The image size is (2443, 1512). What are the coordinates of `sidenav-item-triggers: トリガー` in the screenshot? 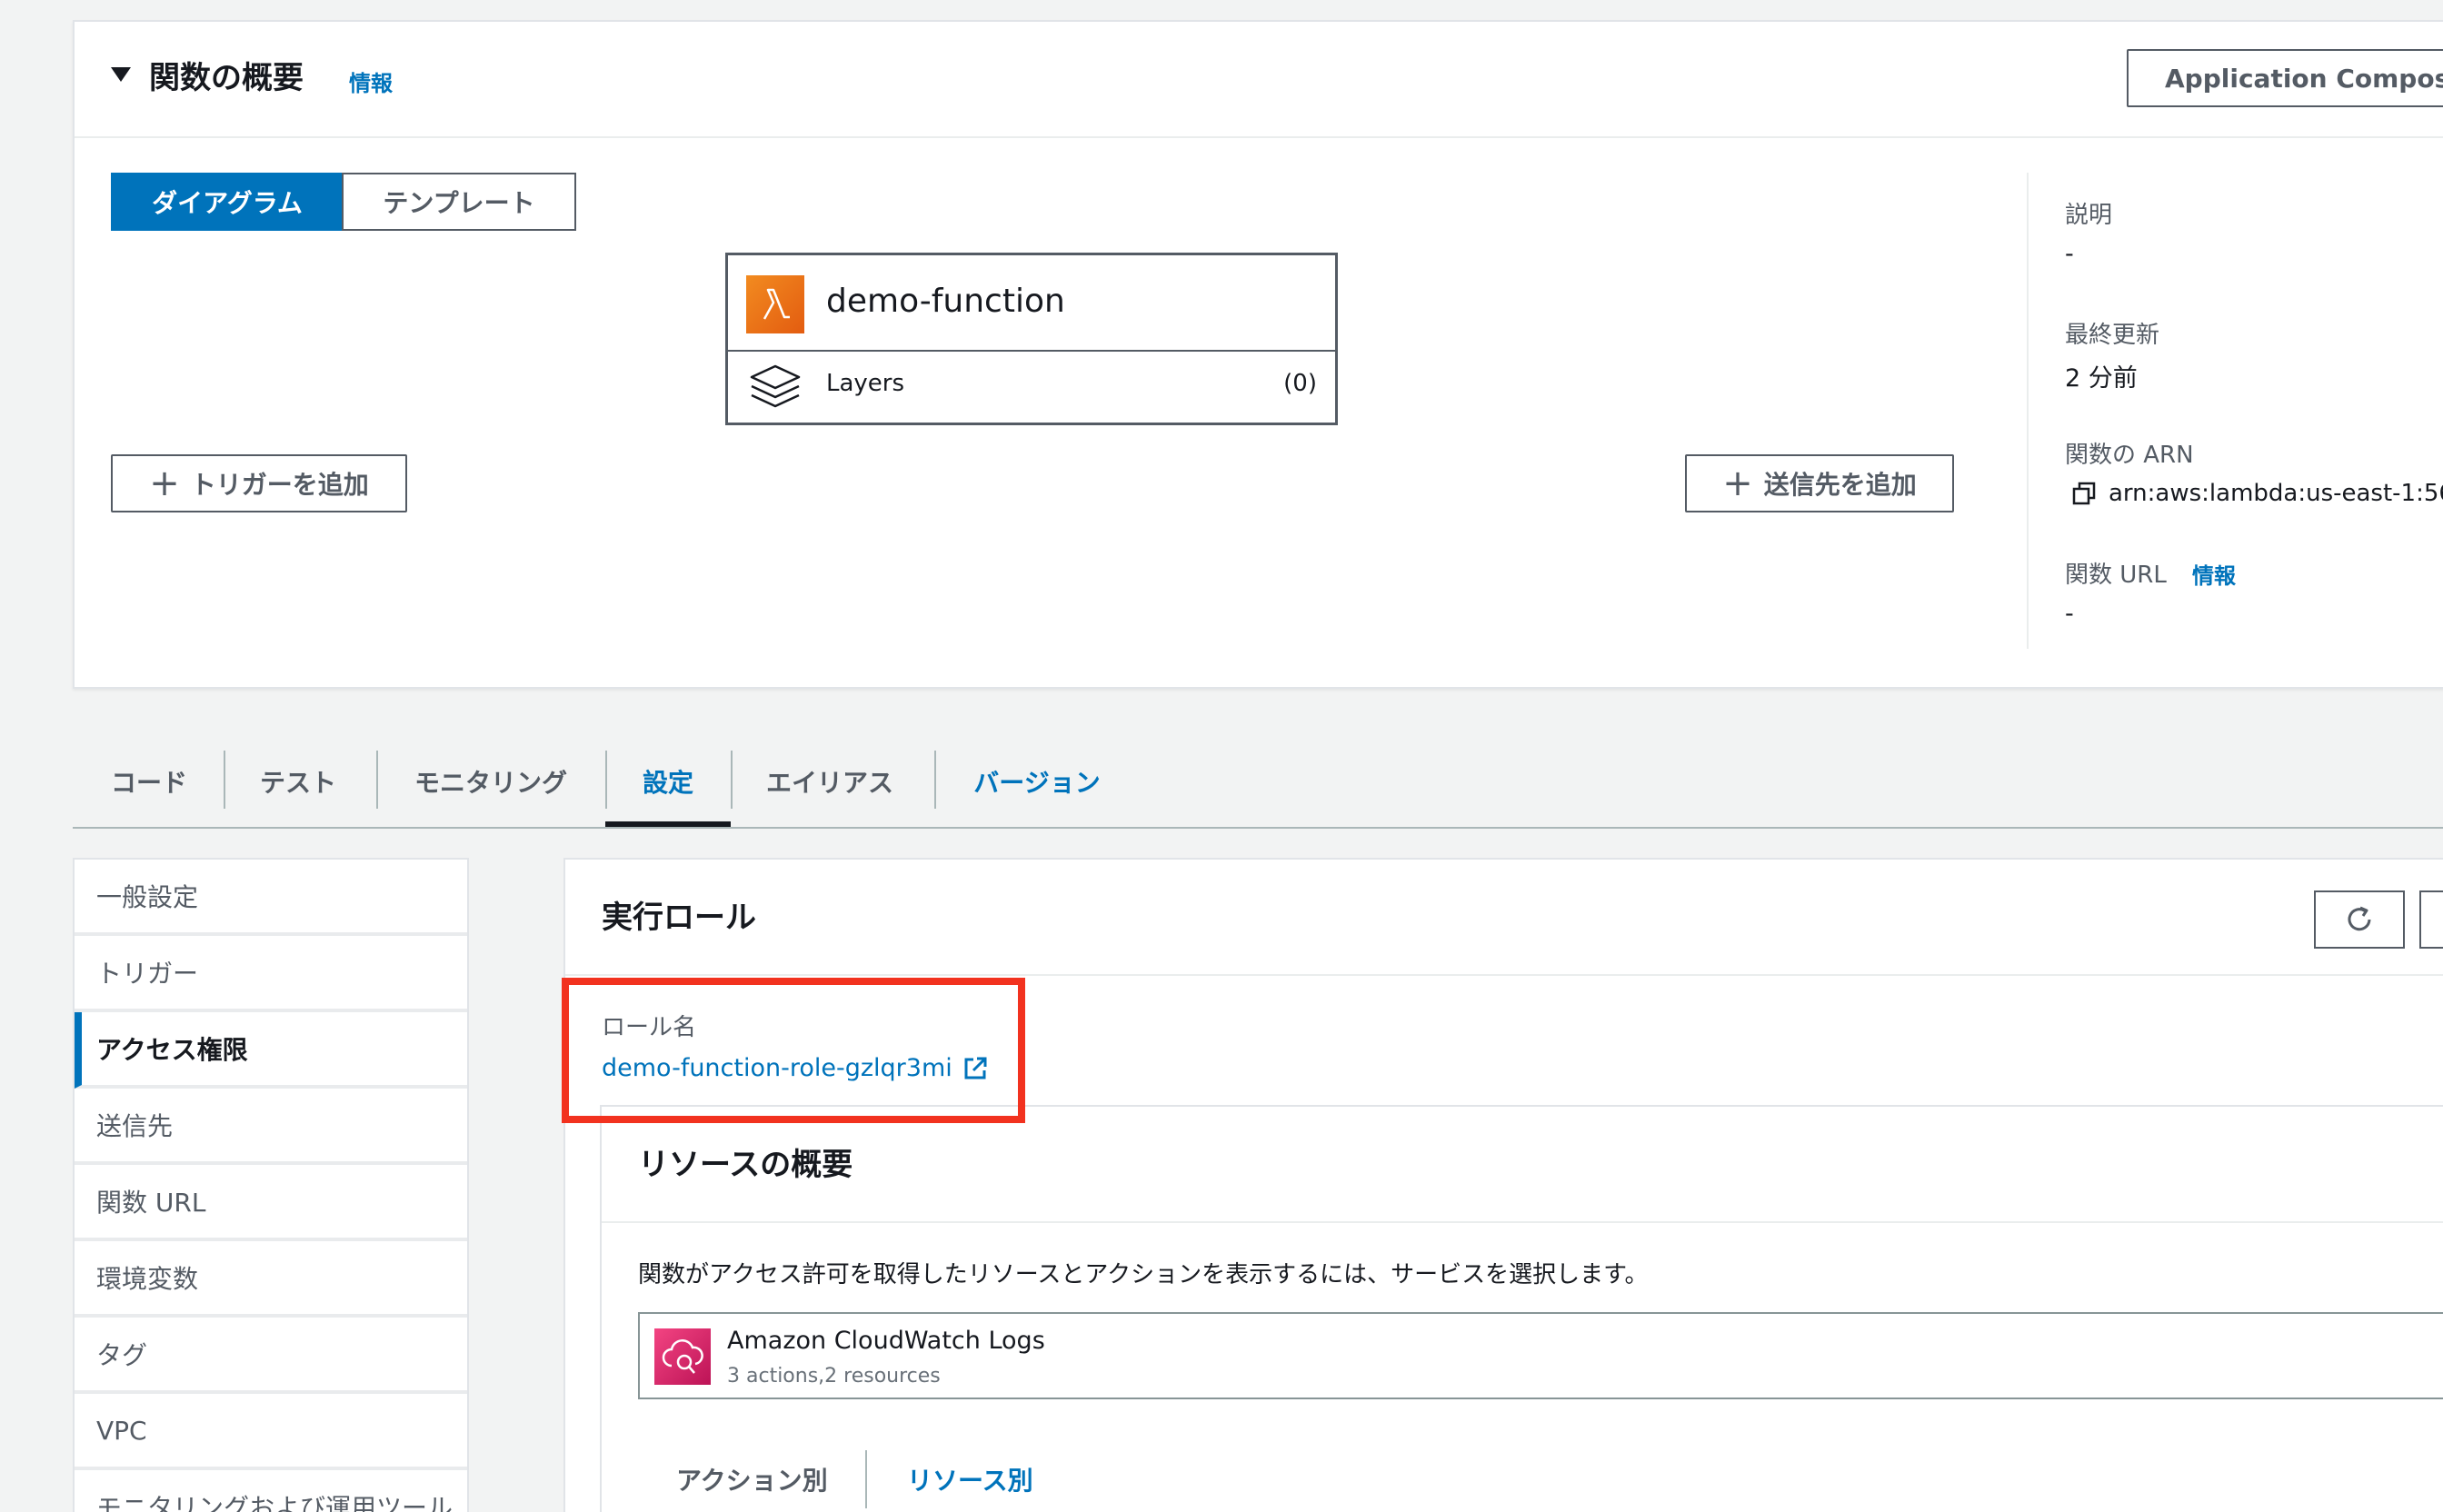 It's located at (271, 974).